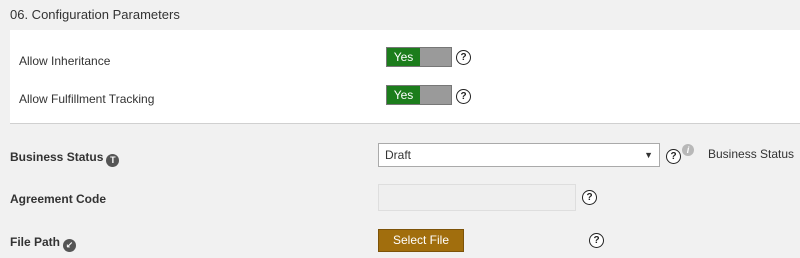  I want to click on dropdown-arrow-icon: ▼, so click(648, 155).